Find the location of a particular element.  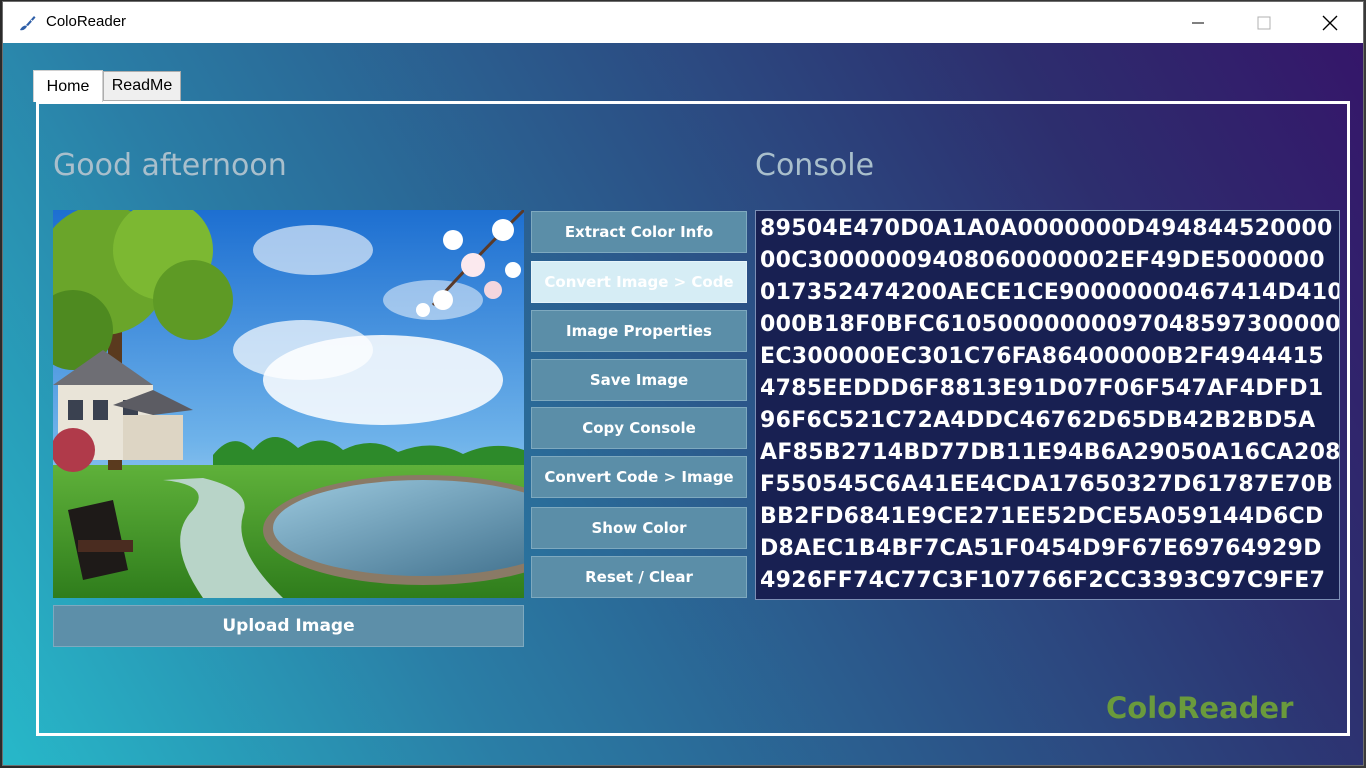

console-line: 00C30000009408060000002EF49DE5000000 is located at coordinates (1042, 260).